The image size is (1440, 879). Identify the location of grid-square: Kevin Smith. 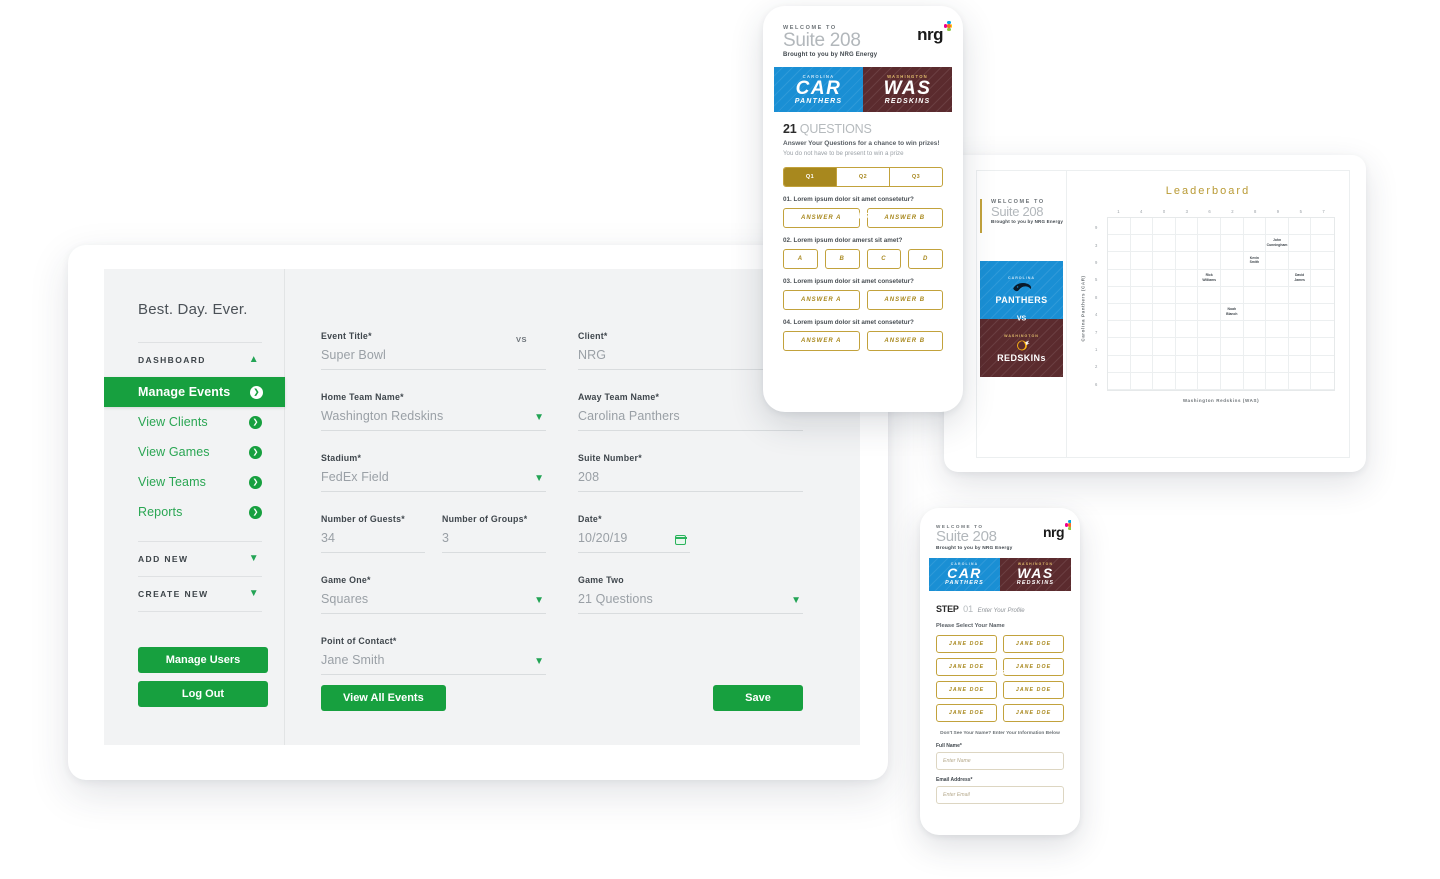
(1255, 261).